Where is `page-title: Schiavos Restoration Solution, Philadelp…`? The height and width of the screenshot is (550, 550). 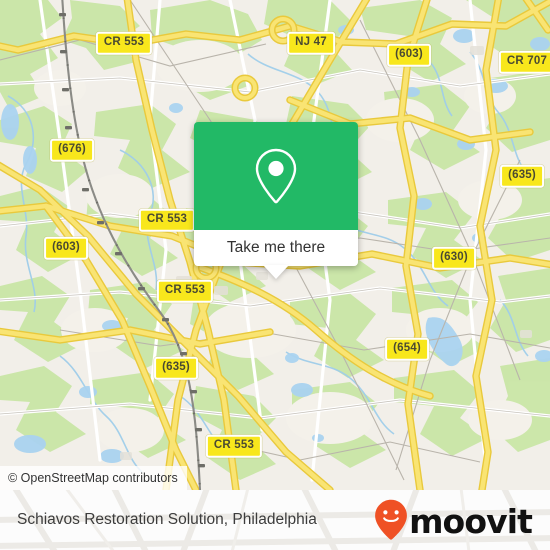
page-title: Schiavos Restoration Solution, Philadelp… is located at coordinates (167, 519).